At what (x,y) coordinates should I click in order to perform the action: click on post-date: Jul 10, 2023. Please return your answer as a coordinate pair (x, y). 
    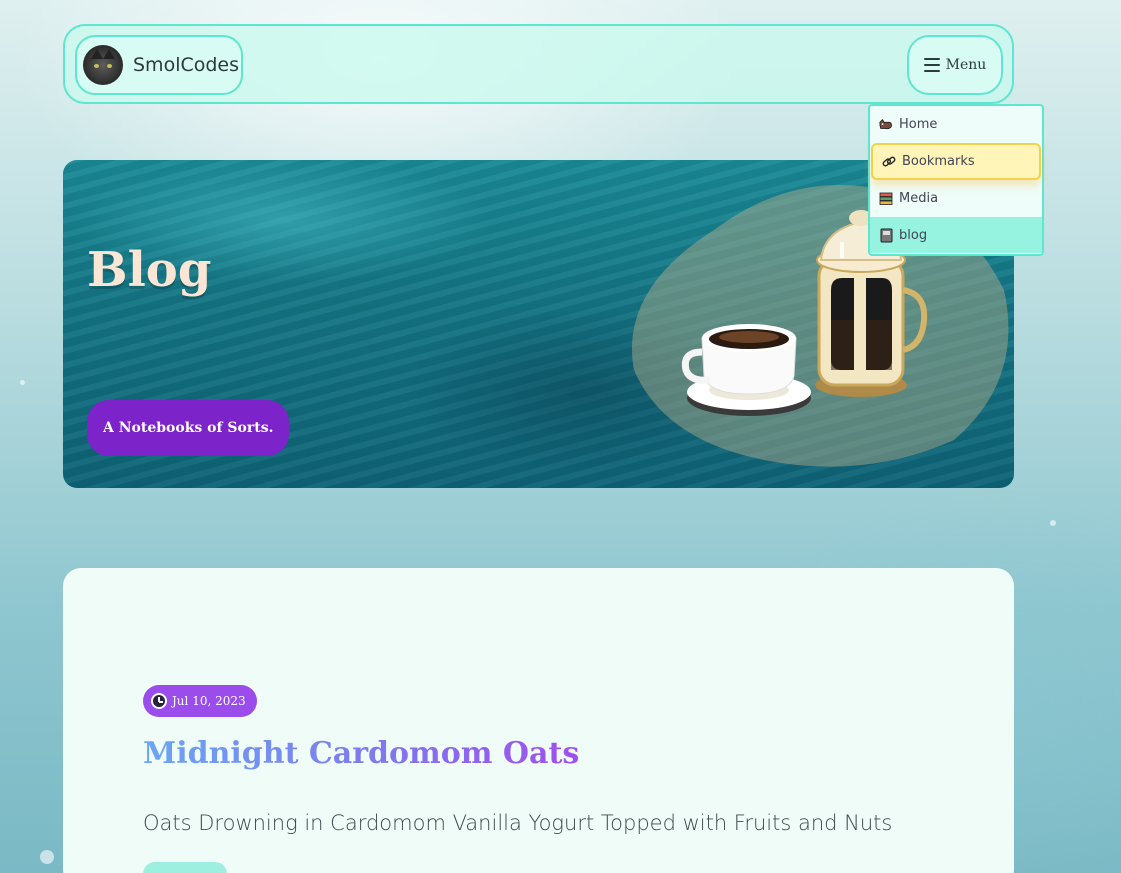
    Looking at the image, I should click on (209, 701).